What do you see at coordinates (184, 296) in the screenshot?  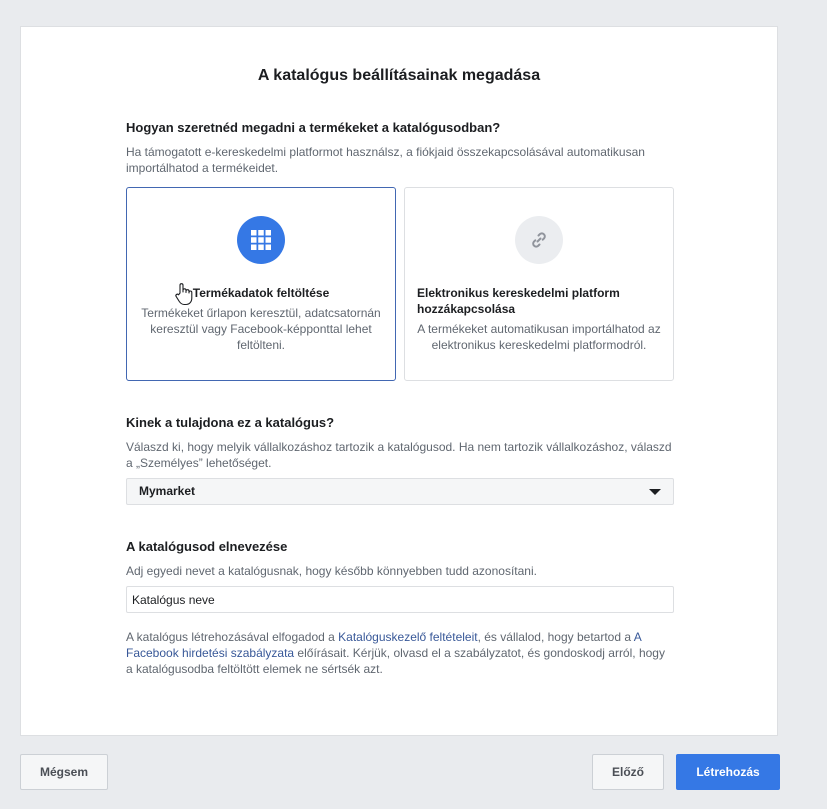 I see `hand-cursor-icon` at bounding box center [184, 296].